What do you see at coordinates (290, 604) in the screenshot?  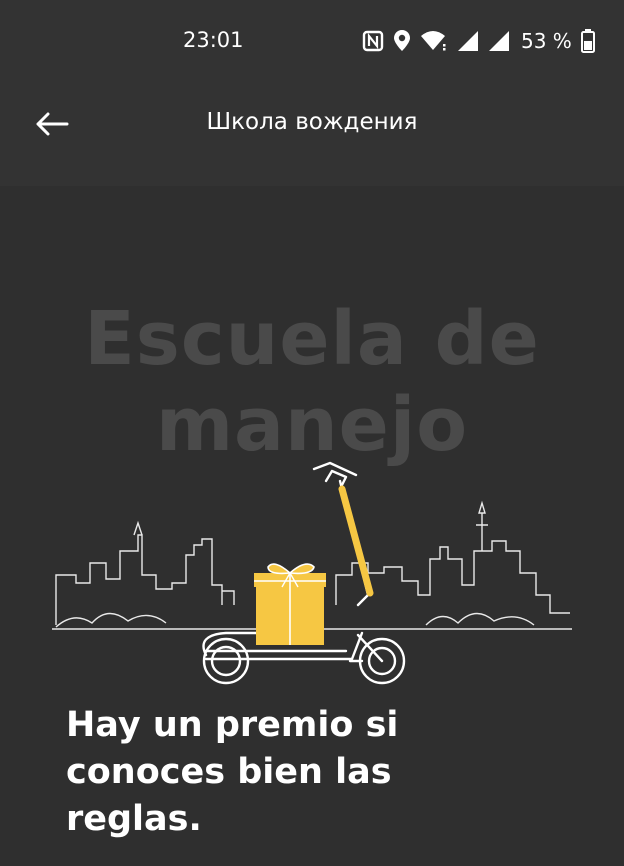 I see `gift-box` at bounding box center [290, 604].